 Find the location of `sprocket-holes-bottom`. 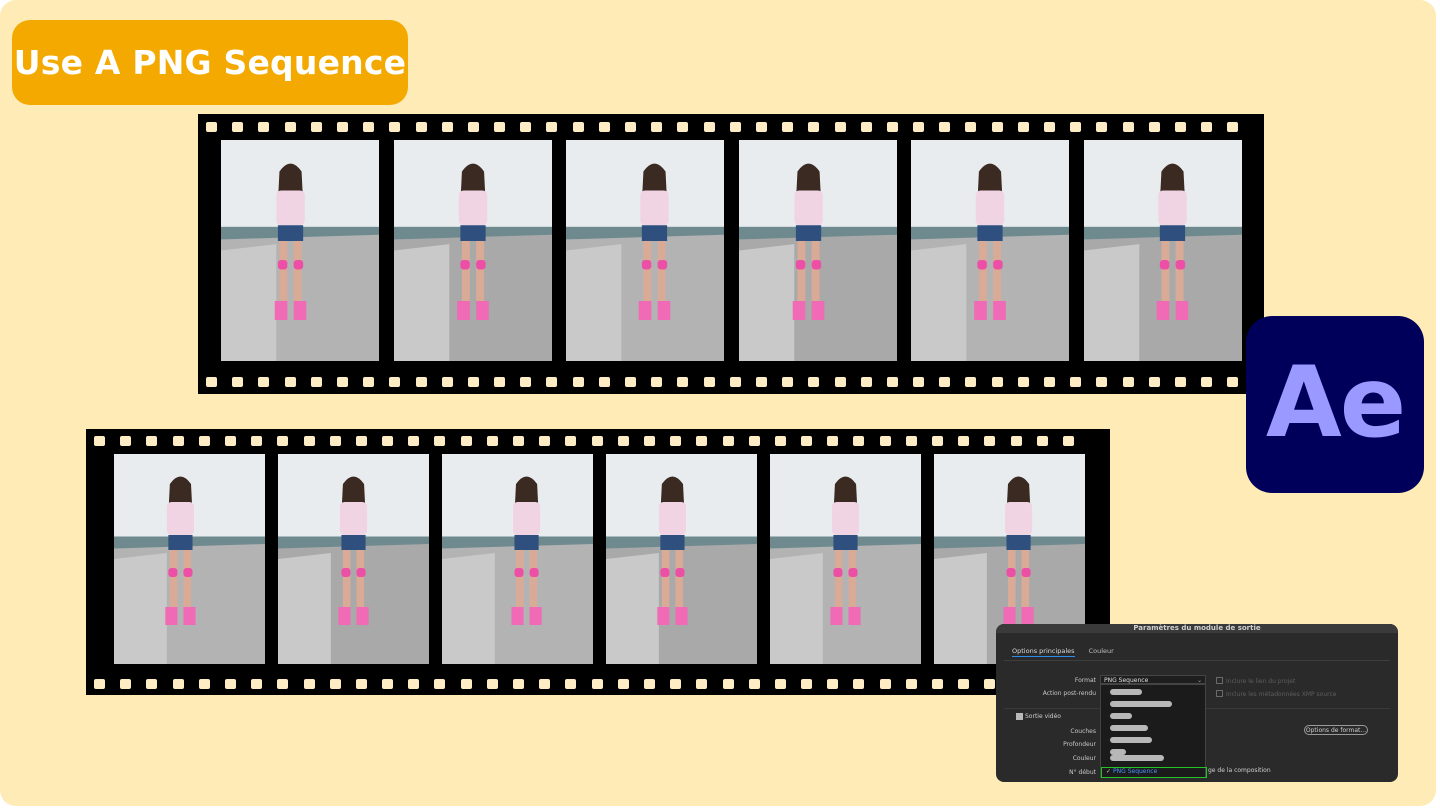

sprocket-holes-bottom is located at coordinates (598, 684).